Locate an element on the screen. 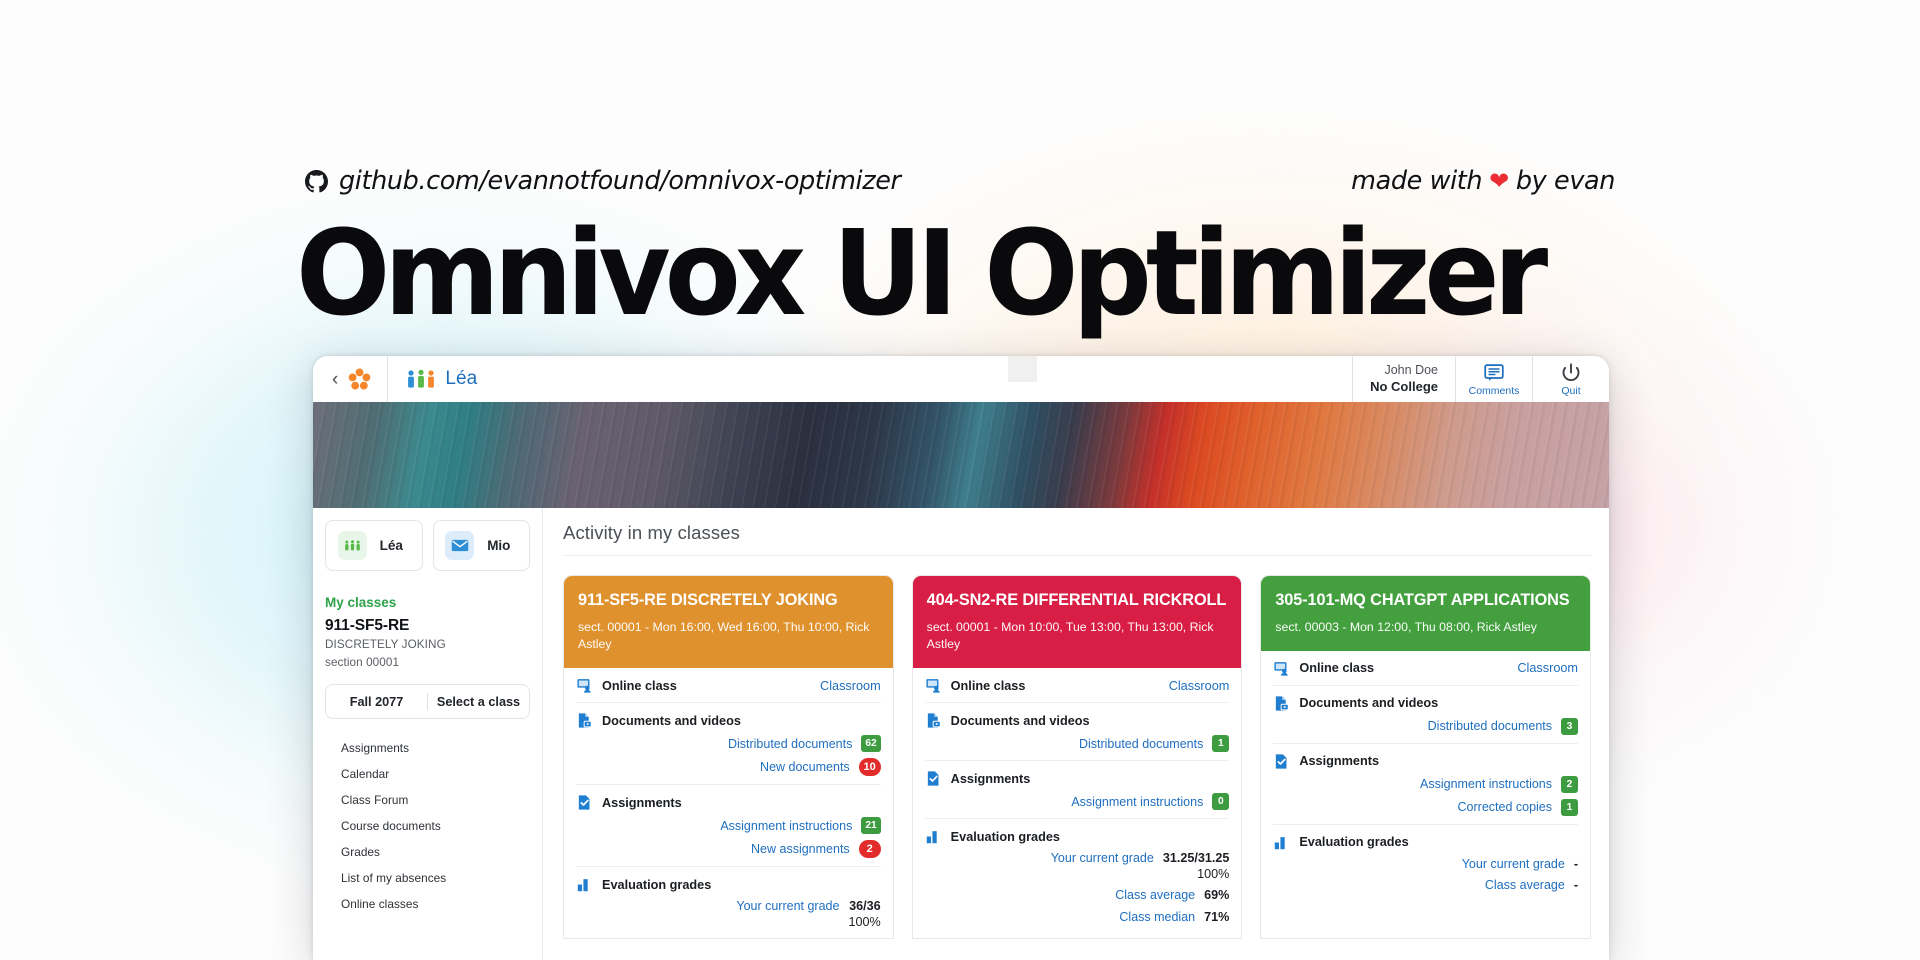 This screenshot has height=960, width=1920. section-row-label: New documents is located at coordinates (805, 767).